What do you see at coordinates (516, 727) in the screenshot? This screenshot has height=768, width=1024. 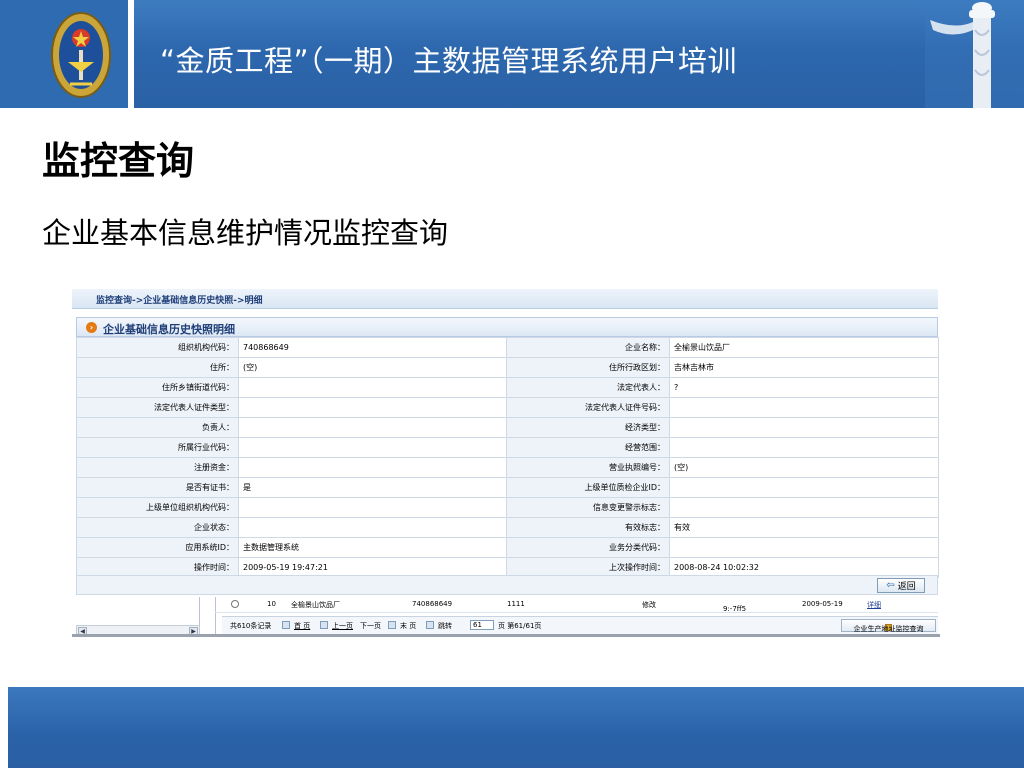 I see `slide-footer` at bounding box center [516, 727].